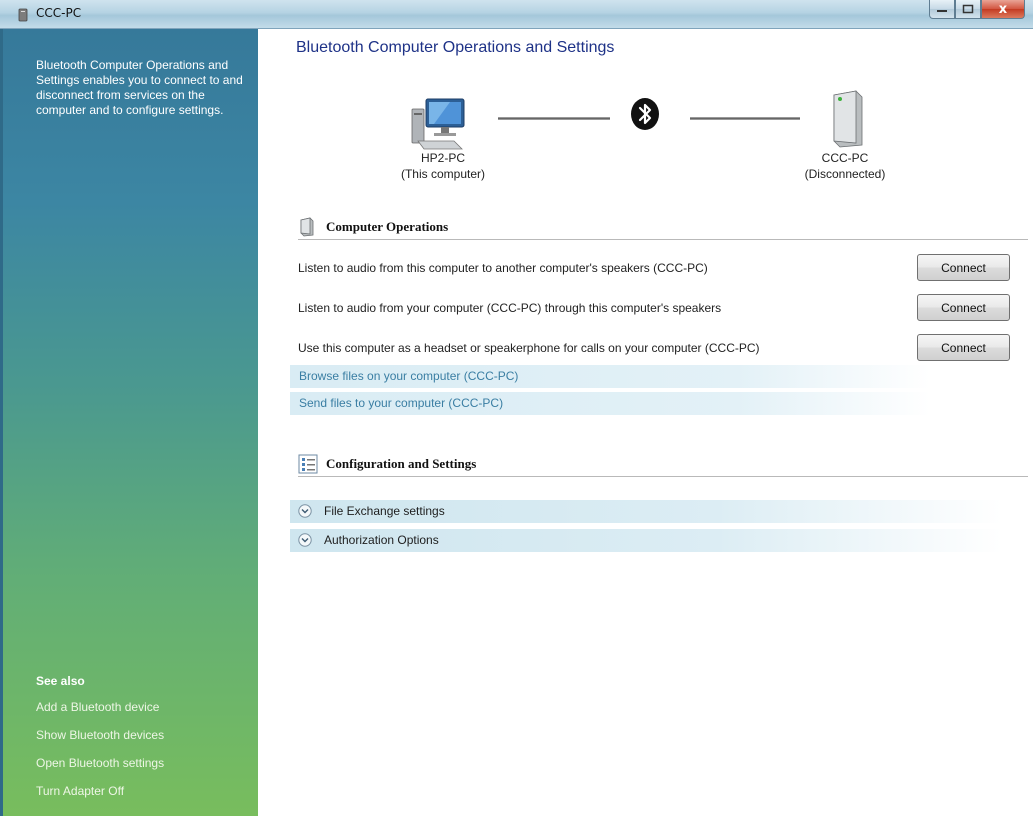  What do you see at coordinates (963, 267) in the screenshot?
I see `connect-button-audio-out: Connect` at bounding box center [963, 267].